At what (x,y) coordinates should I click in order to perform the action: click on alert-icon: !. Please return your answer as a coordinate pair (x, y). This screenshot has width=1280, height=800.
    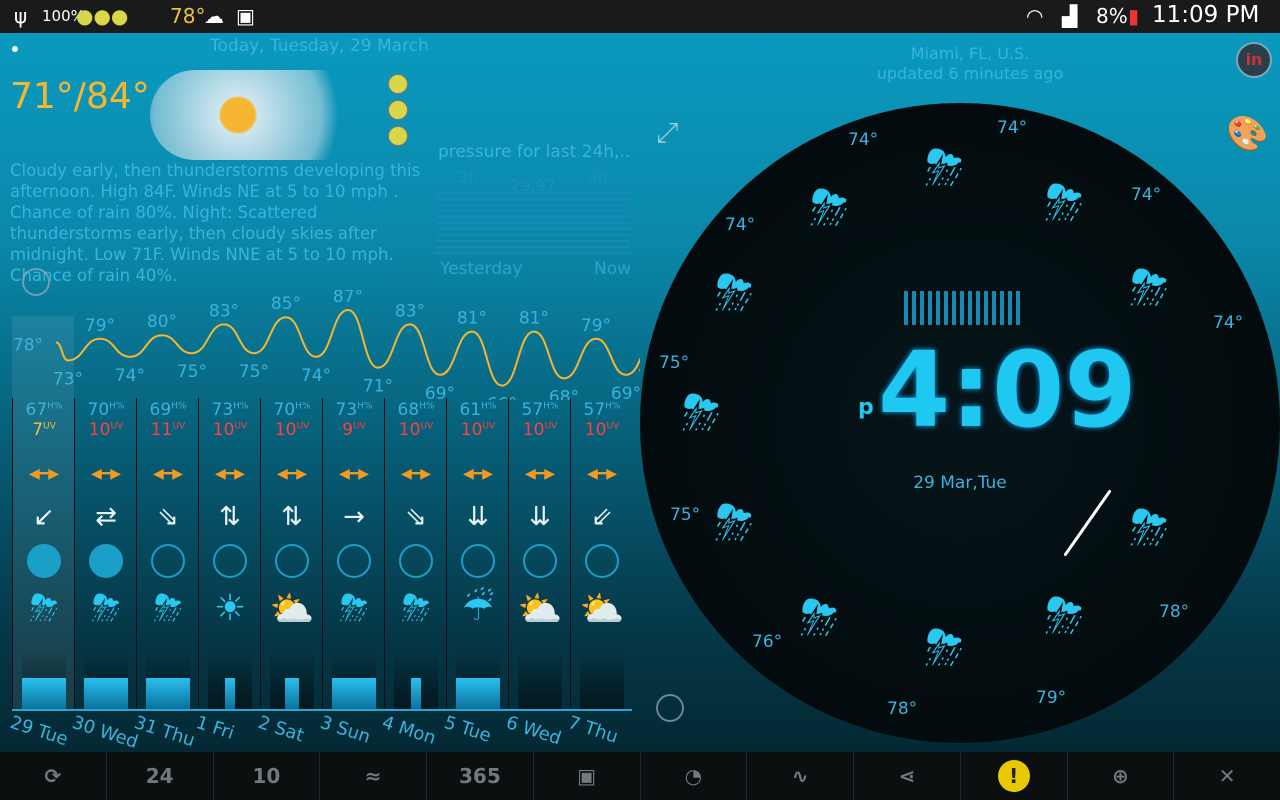
    Looking at the image, I should click on (1013, 776).